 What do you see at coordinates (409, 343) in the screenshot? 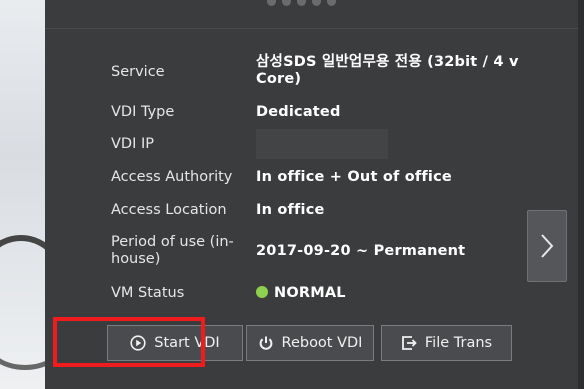
I see `file-transfer-icon` at bounding box center [409, 343].